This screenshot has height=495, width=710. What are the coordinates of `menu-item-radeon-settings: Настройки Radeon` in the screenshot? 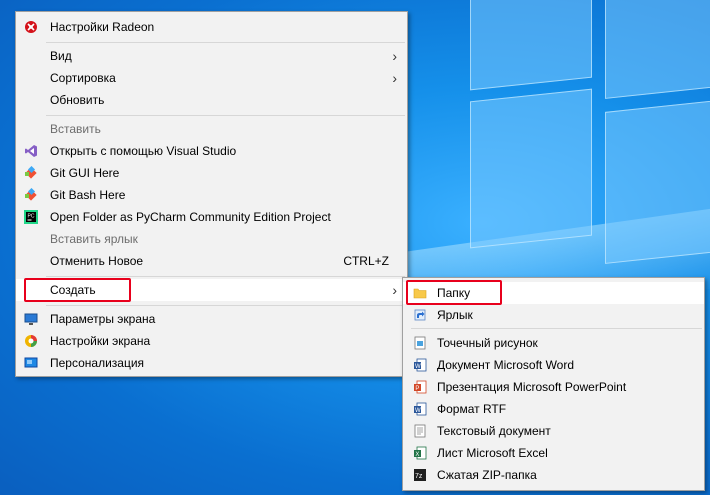 It's located at (211, 27).